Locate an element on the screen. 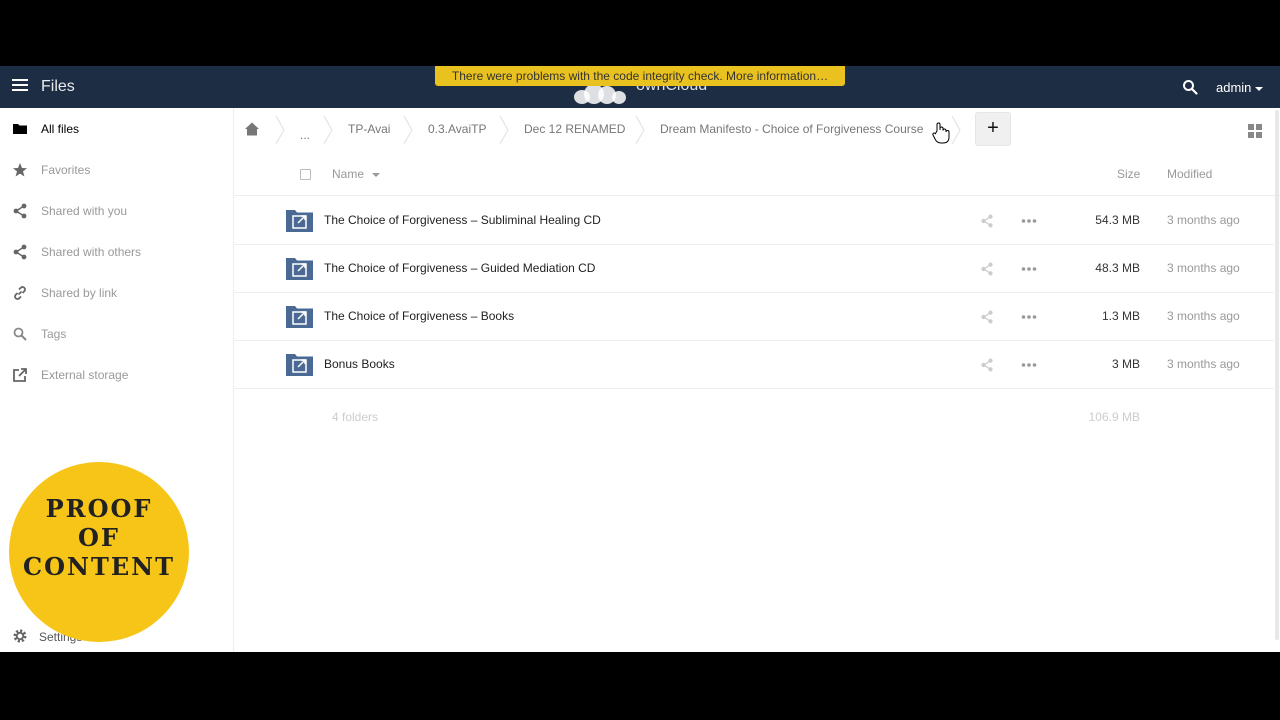  modified-column-header: Modified is located at coordinates (1189, 174).